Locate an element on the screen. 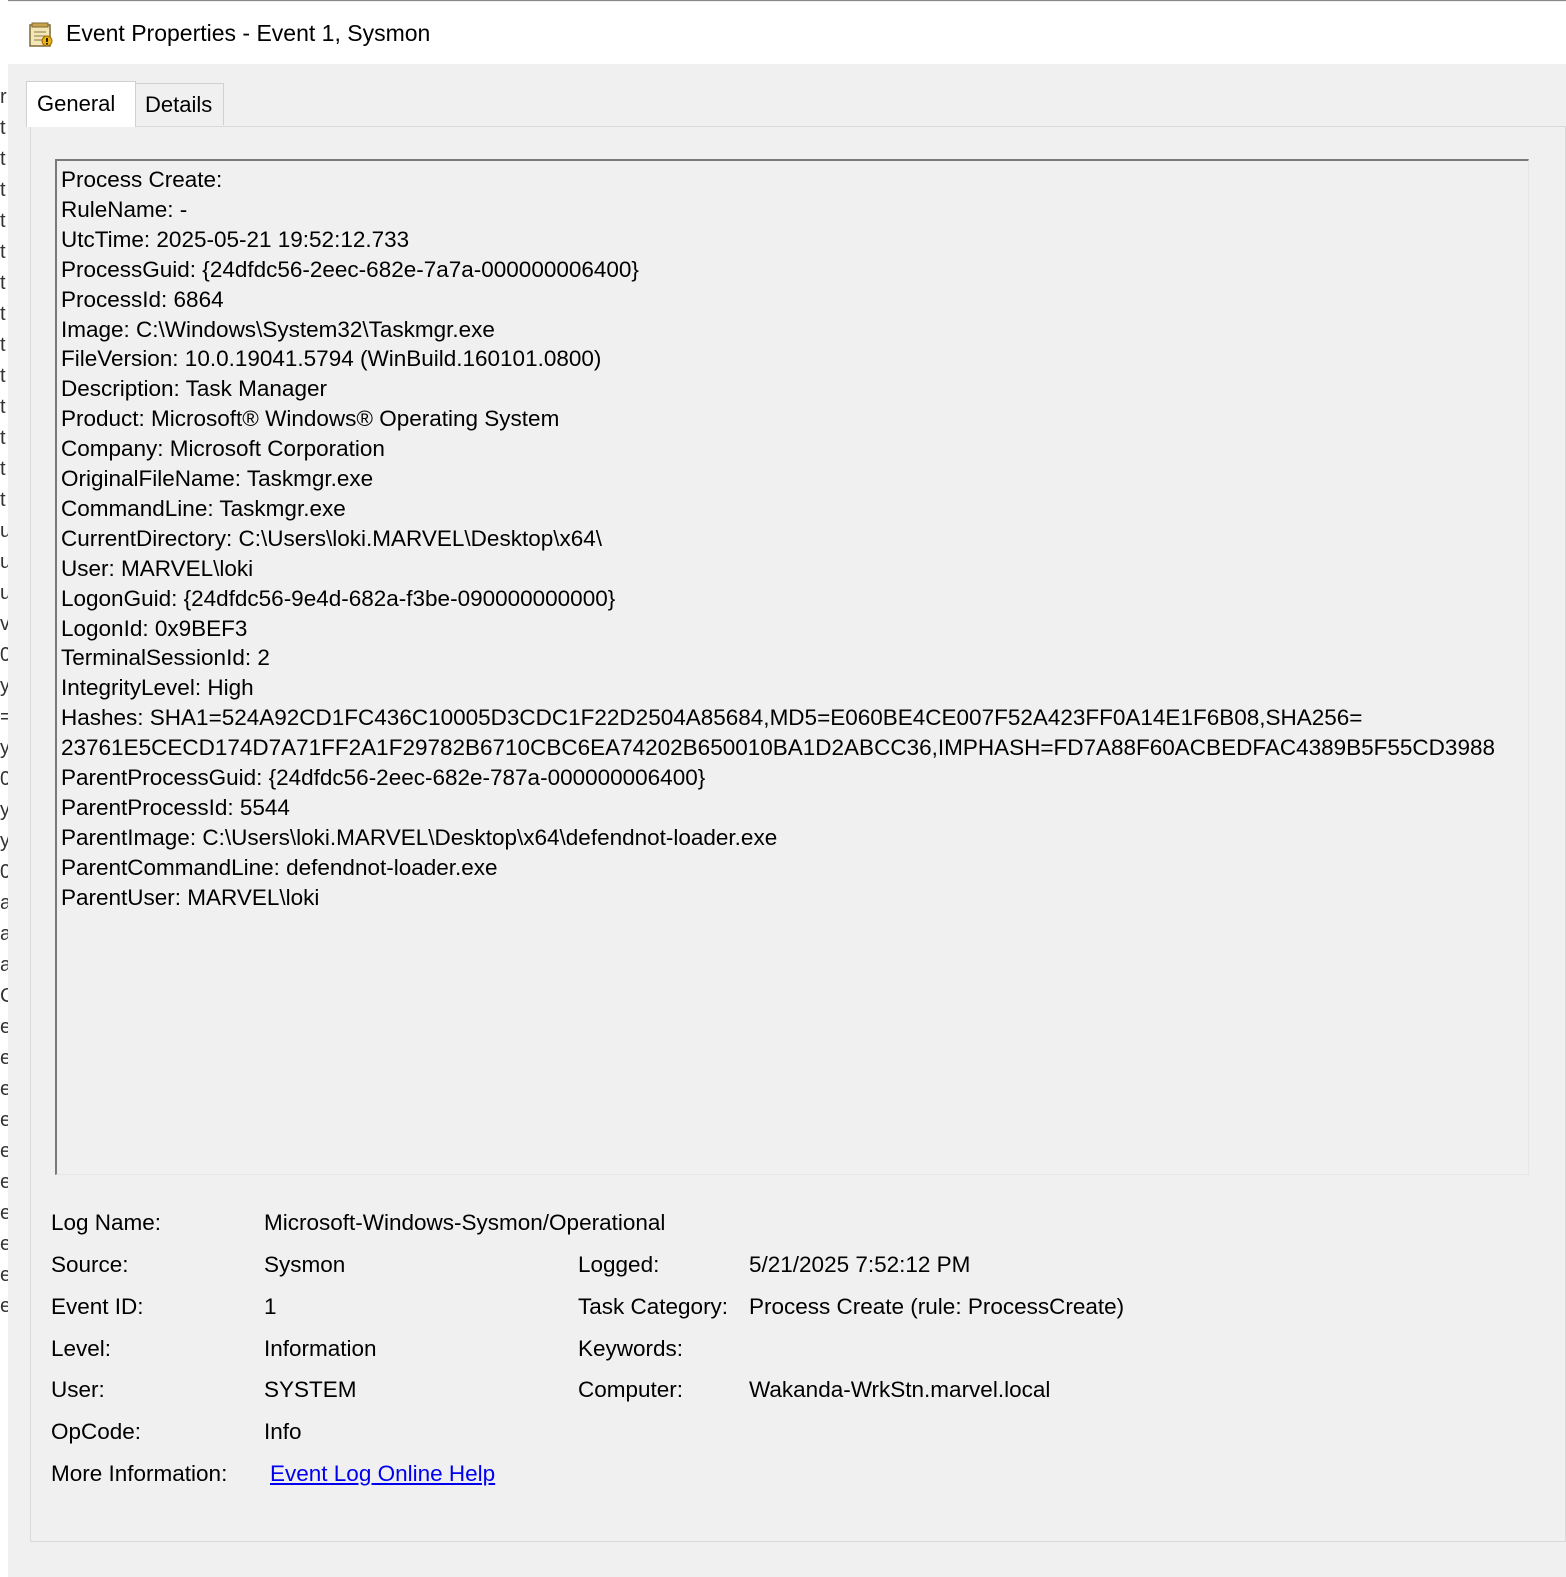 The height and width of the screenshot is (1577, 1566). event-id-value: 1 is located at coordinates (270, 1306).